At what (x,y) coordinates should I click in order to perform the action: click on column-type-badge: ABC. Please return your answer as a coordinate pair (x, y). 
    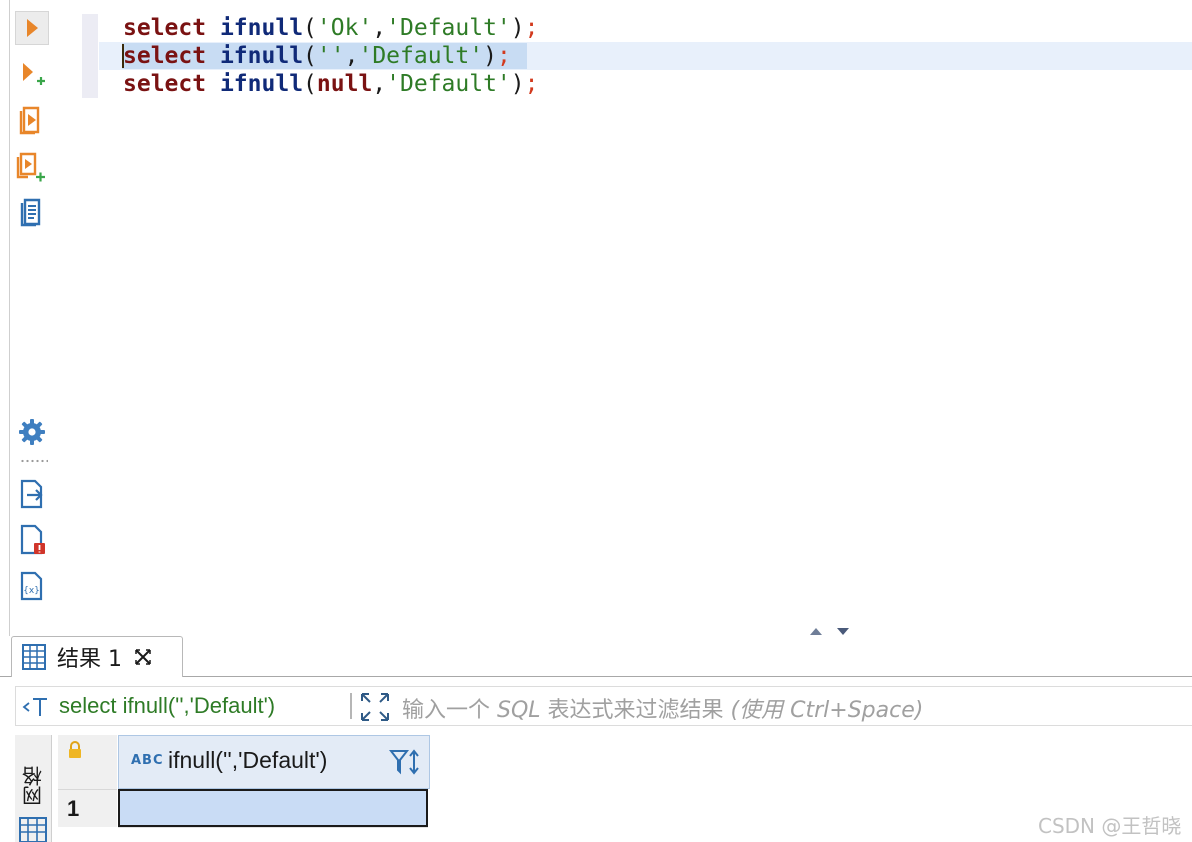
    Looking at the image, I should click on (147, 760).